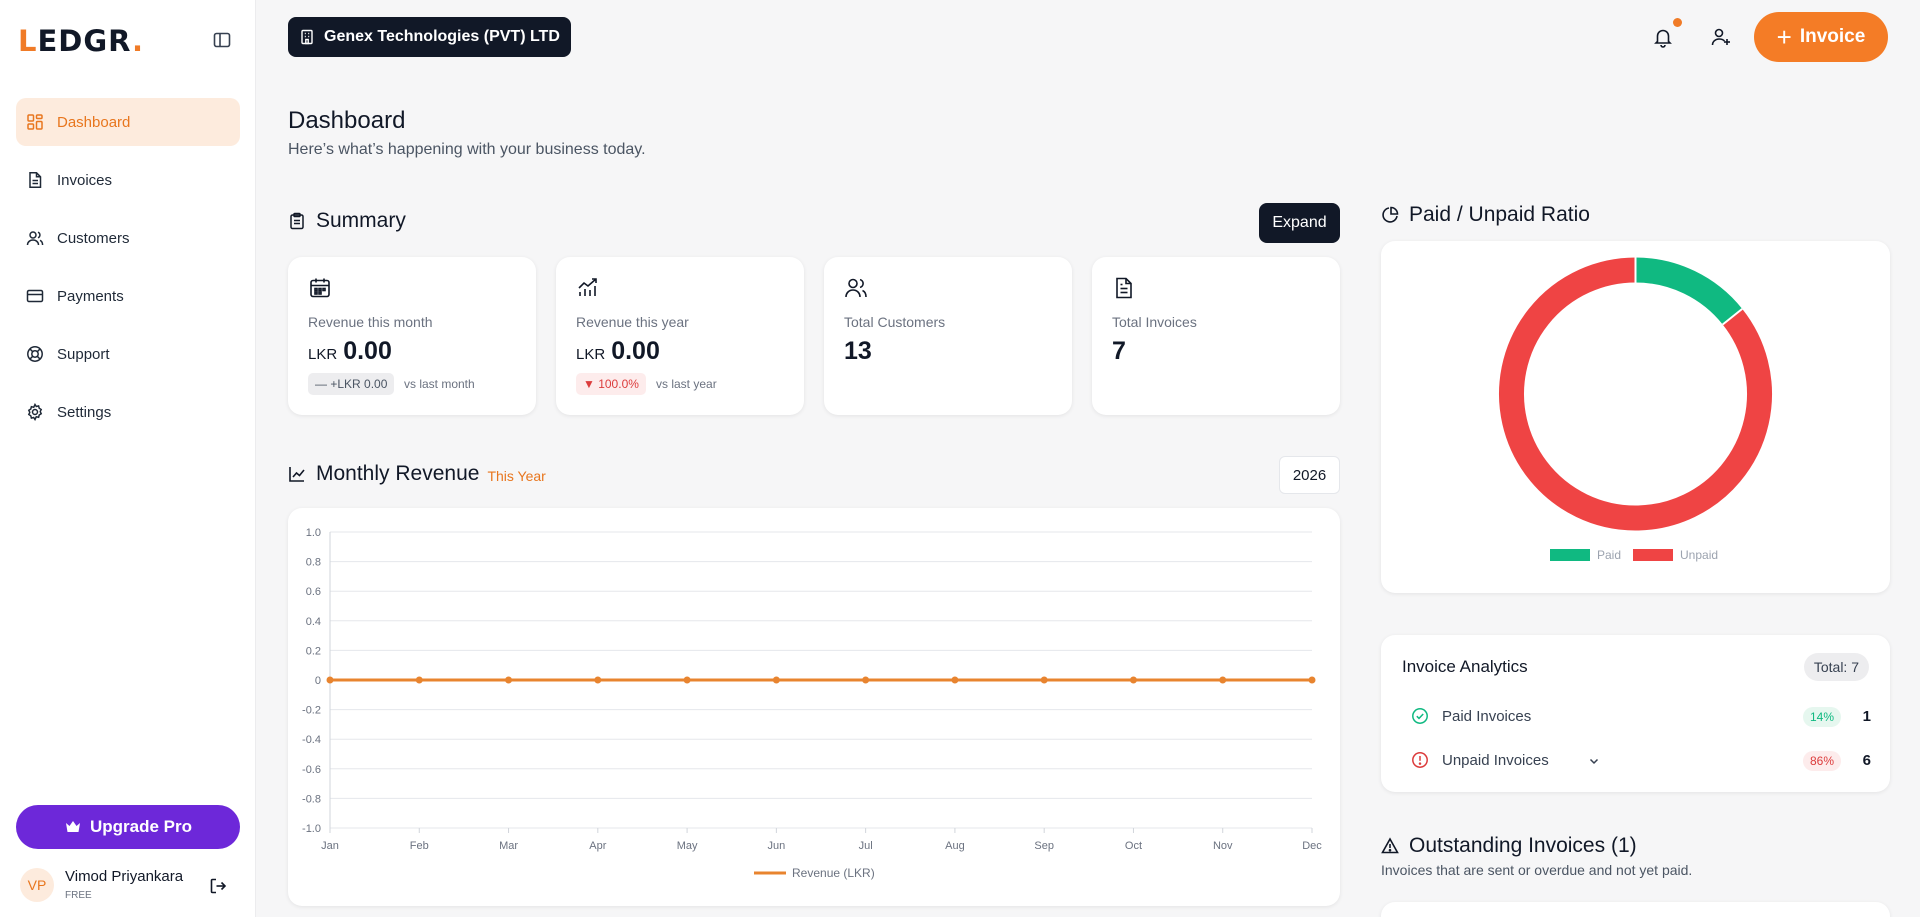 Image resolution: width=1920 pixels, height=917 pixels. What do you see at coordinates (1866, 760) in the screenshot?
I see `analytics-row-count: 6` at bounding box center [1866, 760].